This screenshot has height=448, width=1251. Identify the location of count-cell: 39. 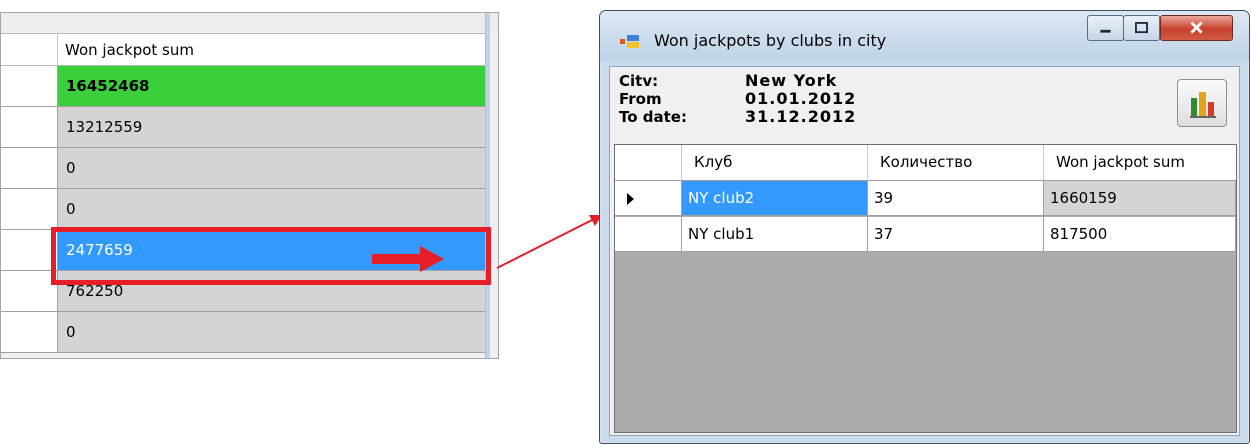
(956, 198).